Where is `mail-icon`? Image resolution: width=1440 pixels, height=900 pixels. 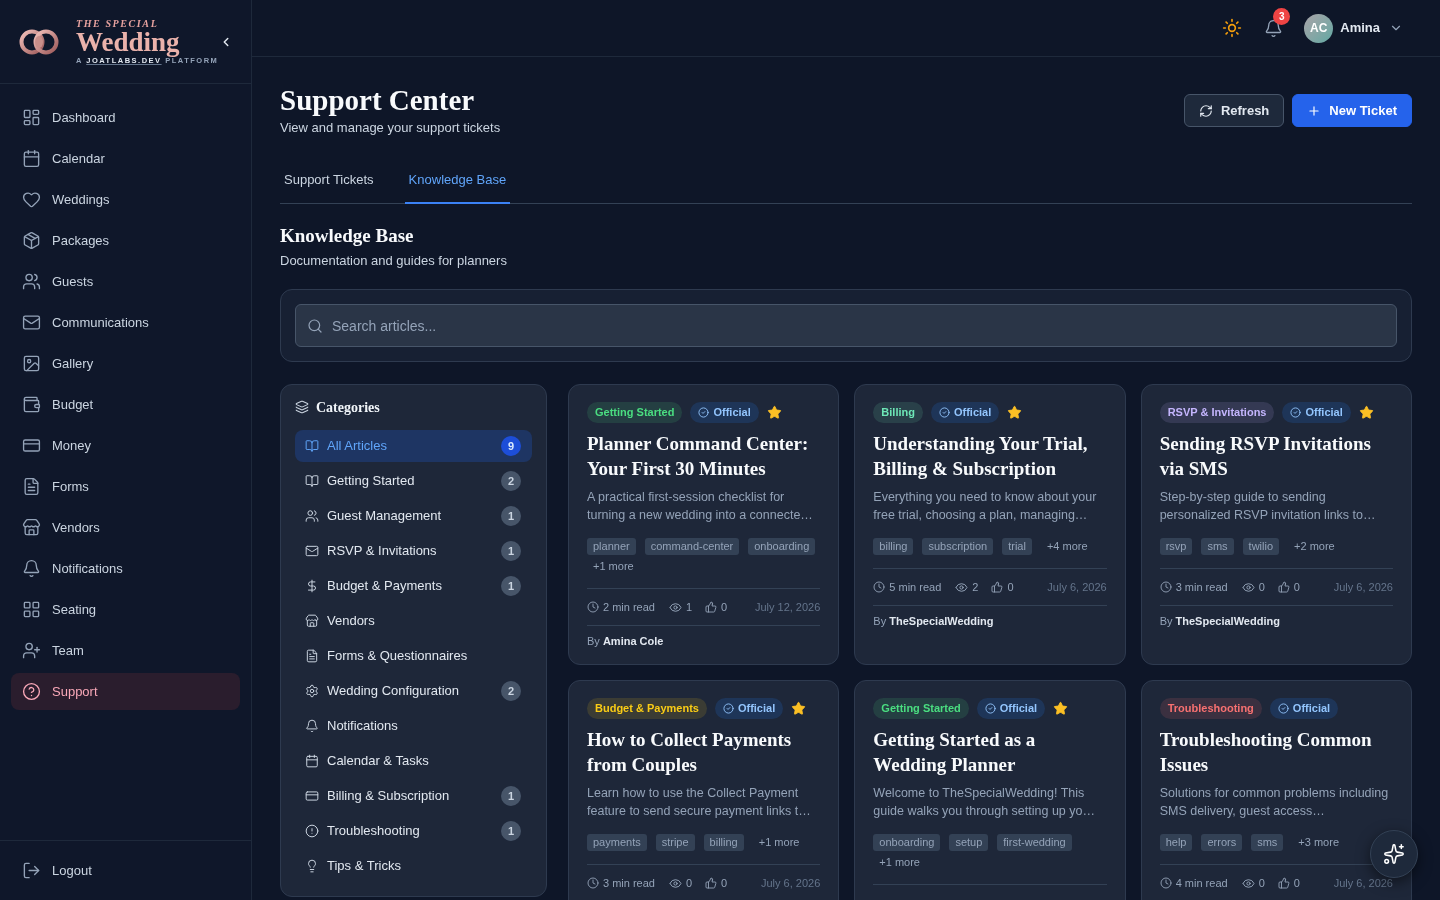 mail-icon is located at coordinates (312, 551).